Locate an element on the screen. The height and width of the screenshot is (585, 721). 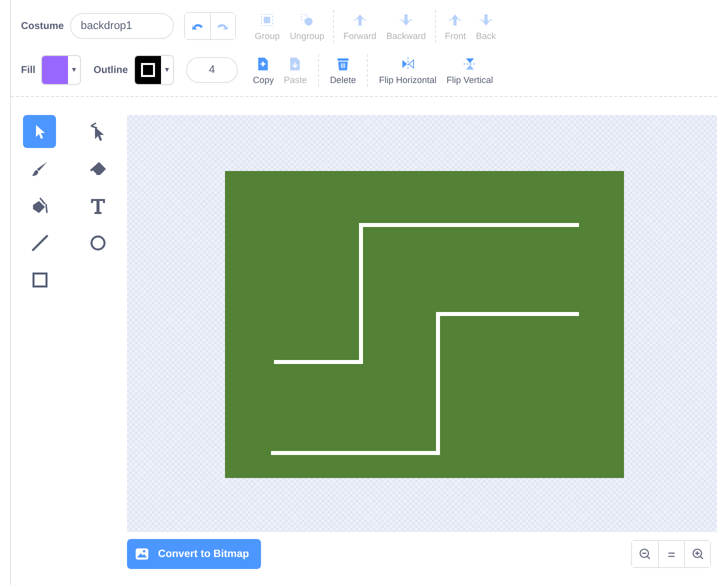
line-tool-icon is located at coordinates (40, 242).